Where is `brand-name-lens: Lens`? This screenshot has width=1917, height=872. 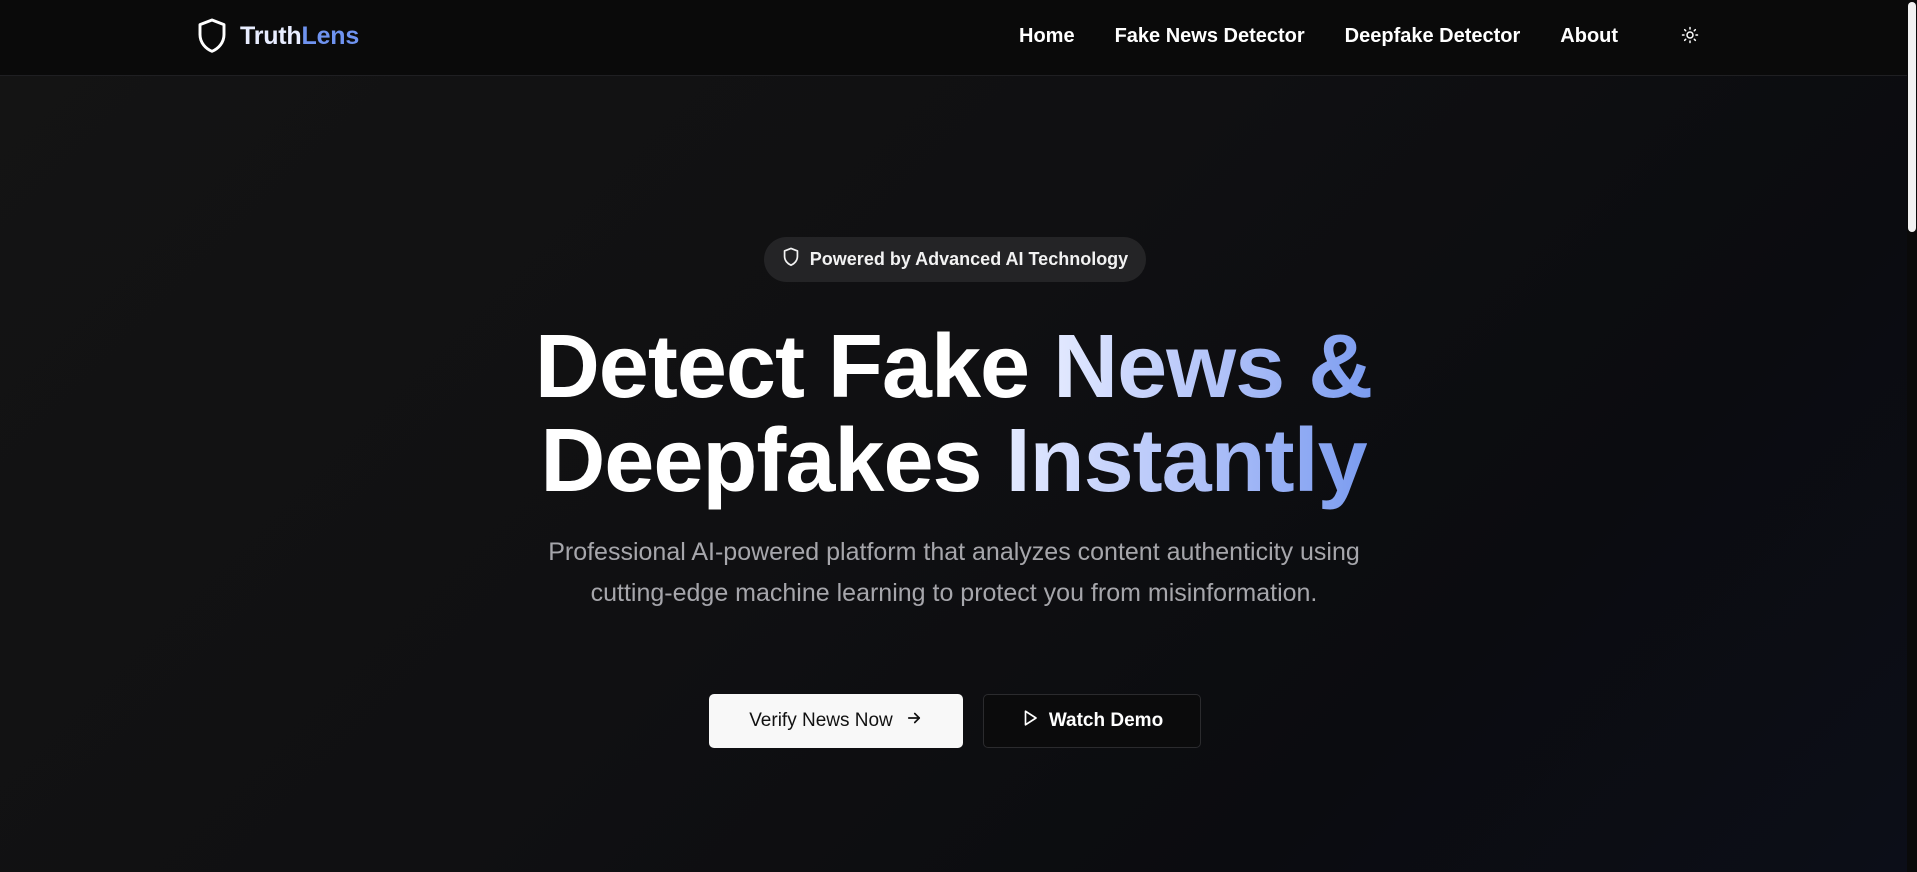 brand-name-lens: Lens is located at coordinates (330, 35).